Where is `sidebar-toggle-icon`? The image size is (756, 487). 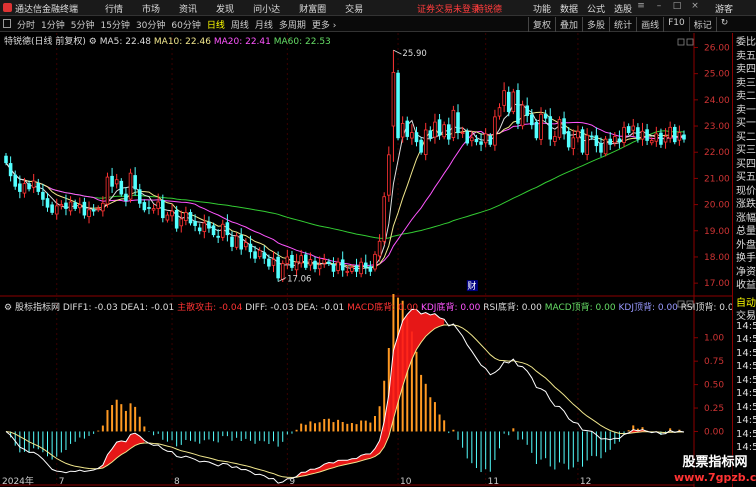 sidebar-toggle-icon is located at coordinates (7, 23).